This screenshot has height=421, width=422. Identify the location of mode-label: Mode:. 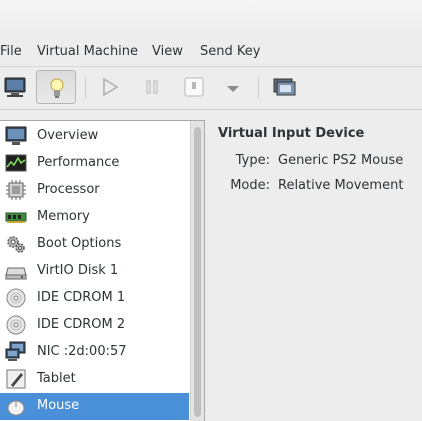
(250, 185).